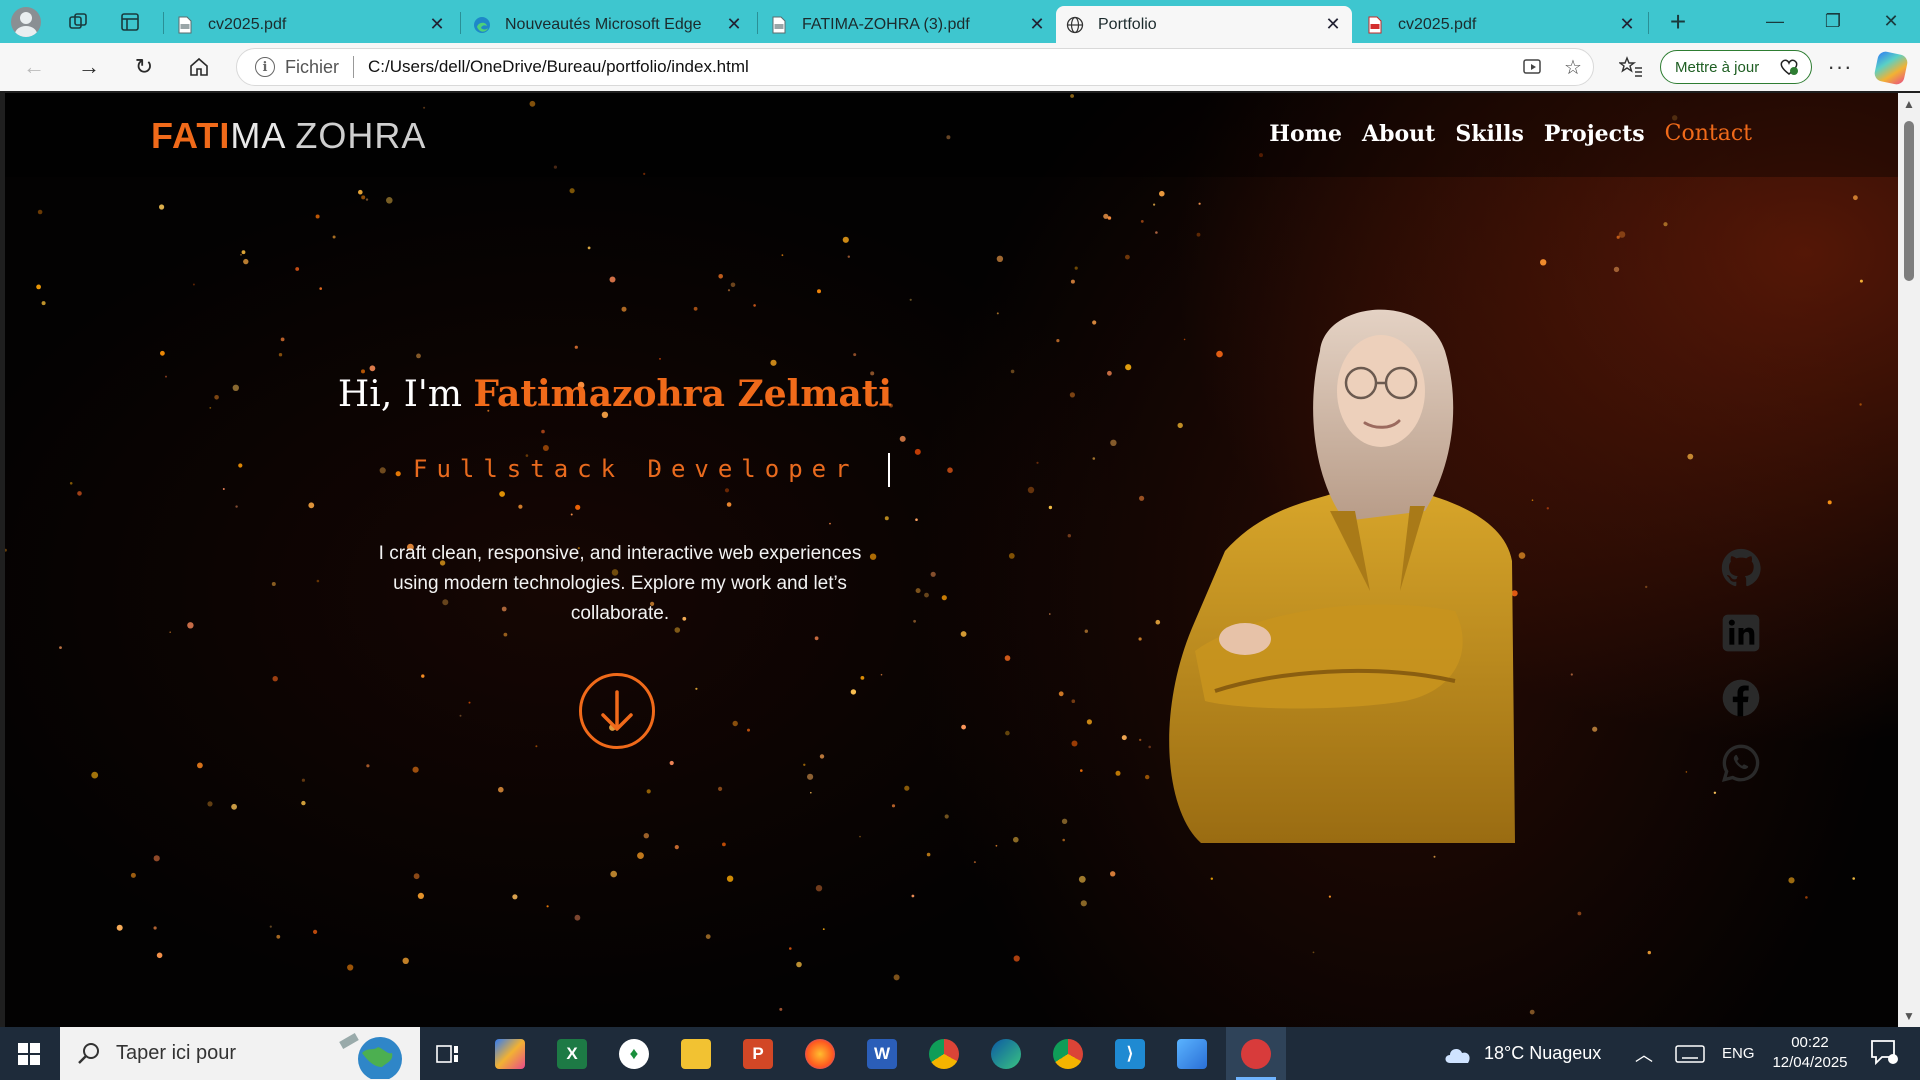 This screenshot has height=1080, width=1920. What do you see at coordinates (26, 21) in the screenshot?
I see `profile-button` at bounding box center [26, 21].